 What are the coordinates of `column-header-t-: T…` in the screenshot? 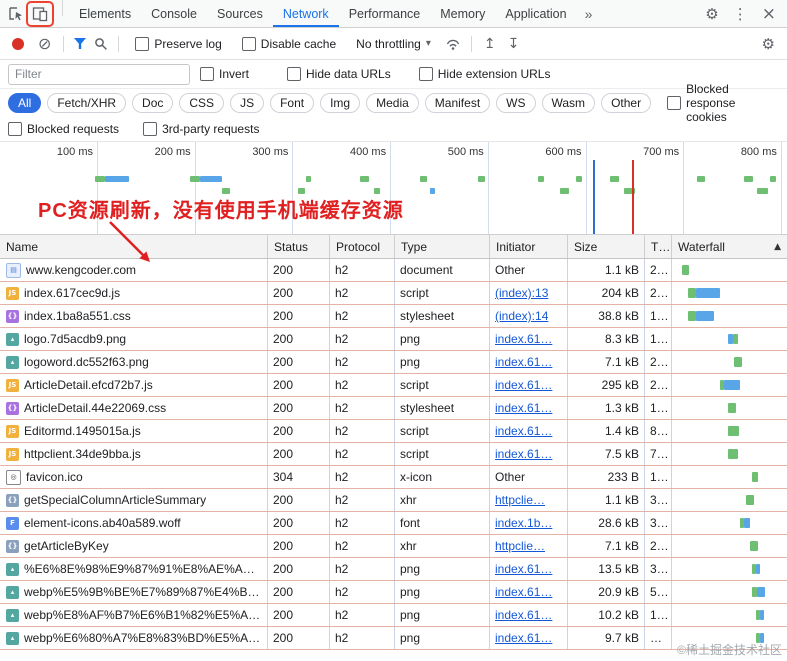 It's located at (658, 246).